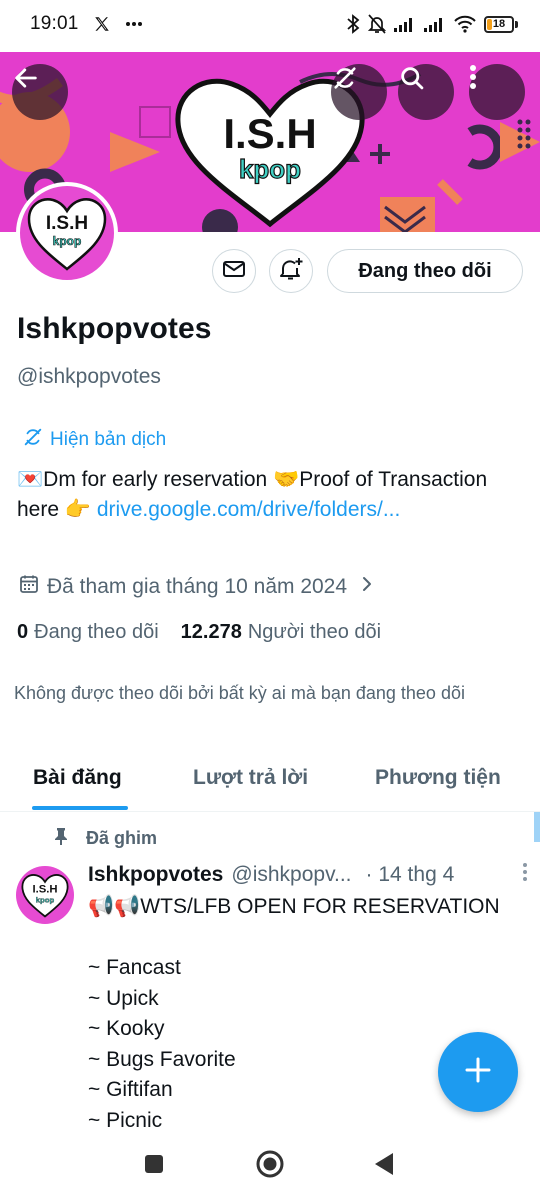 The height and width of the screenshot is (1200, 540). Describe the element at coordinates (270, 169) in the screenshot. I see `banner-logo-subtext: kpop` at that location.